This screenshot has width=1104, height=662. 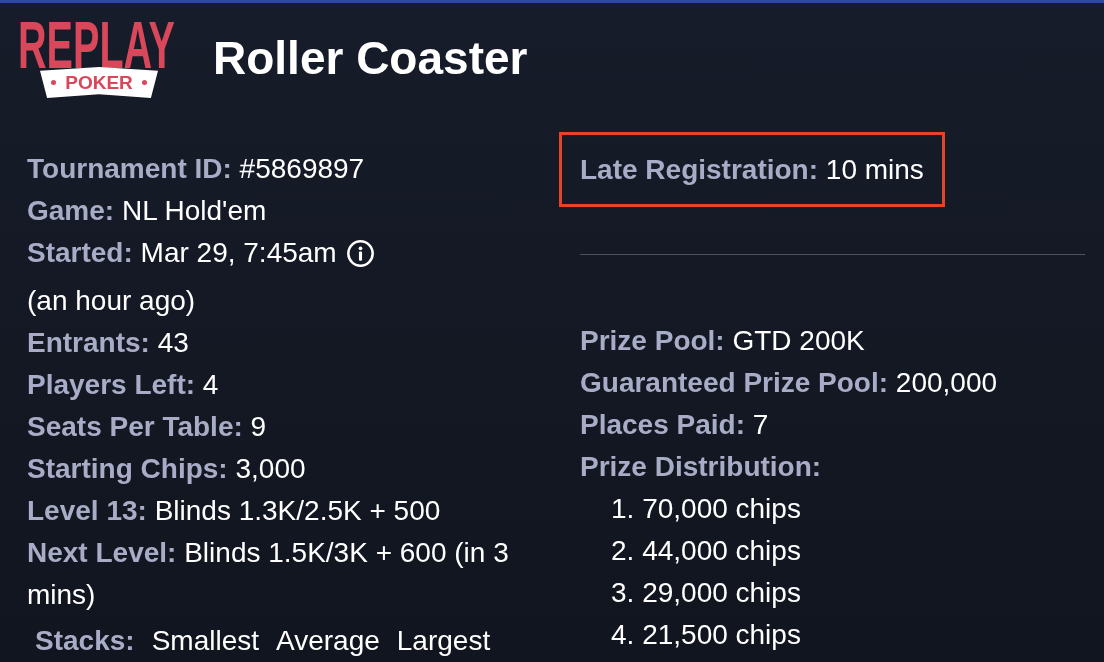 I want to click on logo-wordmark: REPLAY, so click(x=96, y=45).